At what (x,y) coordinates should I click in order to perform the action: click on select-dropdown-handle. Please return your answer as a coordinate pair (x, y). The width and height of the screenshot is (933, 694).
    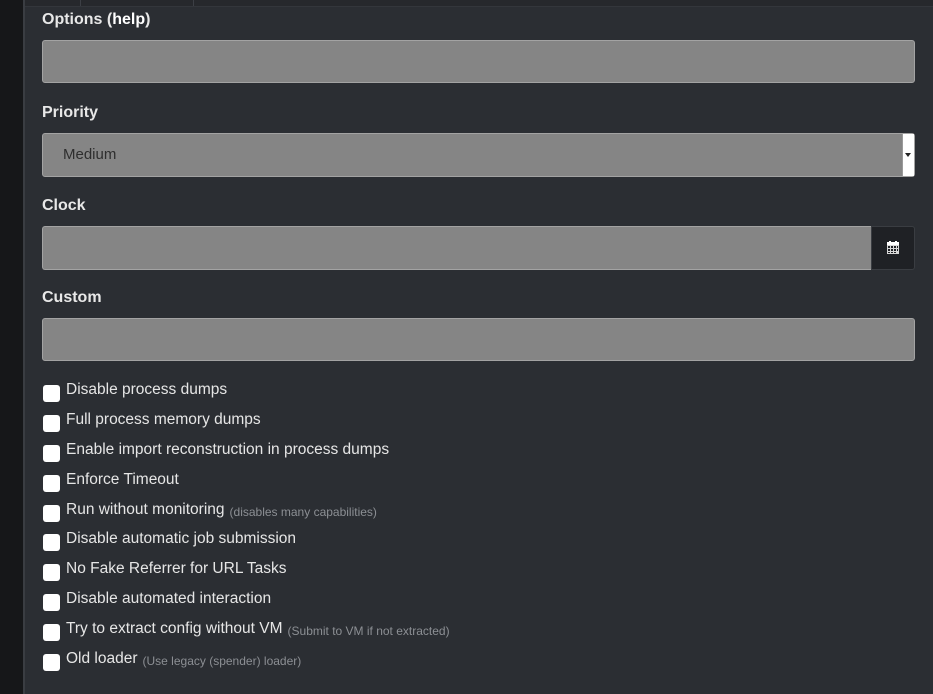
    Looking at the image, I should click on (908, 155).